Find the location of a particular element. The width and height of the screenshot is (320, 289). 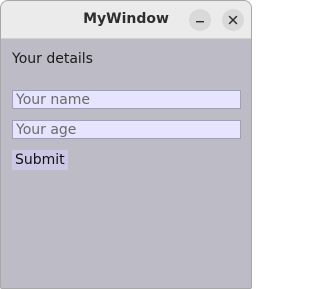

close-button is located at coordinates (233, 20).